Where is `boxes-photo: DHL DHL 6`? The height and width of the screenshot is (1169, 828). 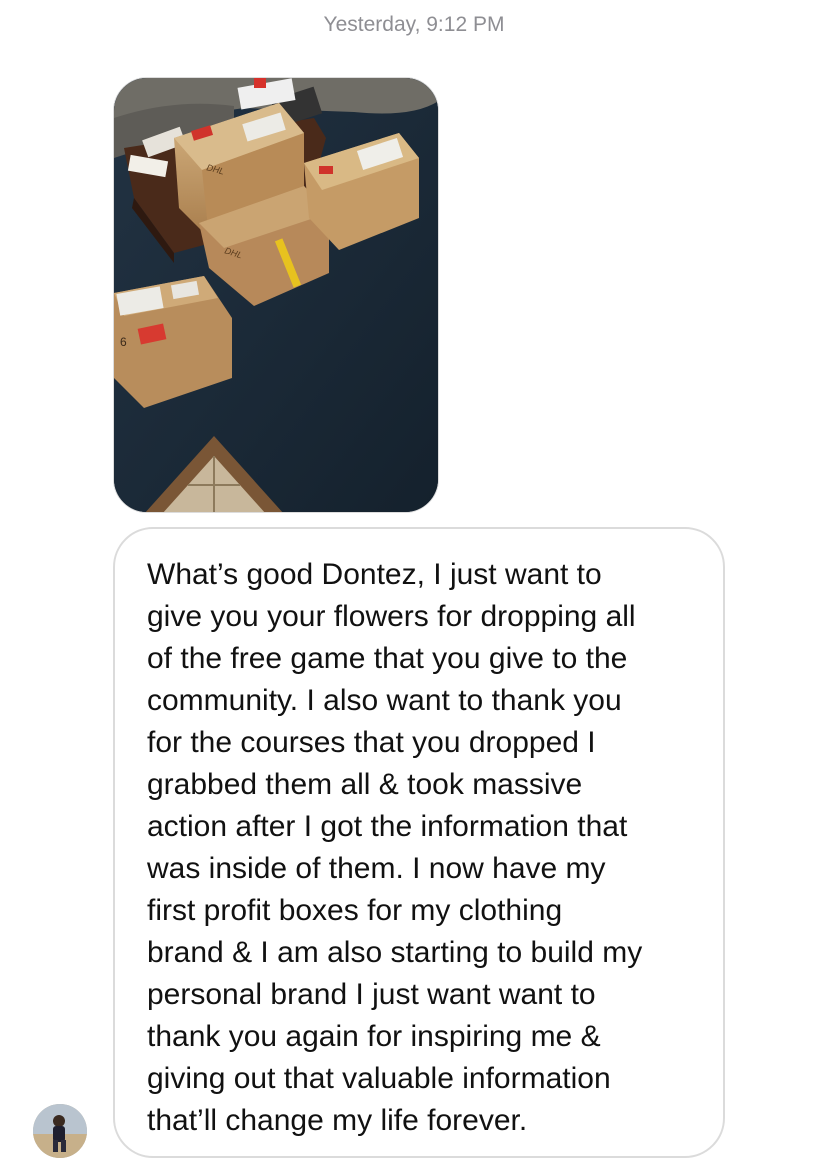 boxes-photo: DHL DHL 6 is located at coordinates (276, 295).